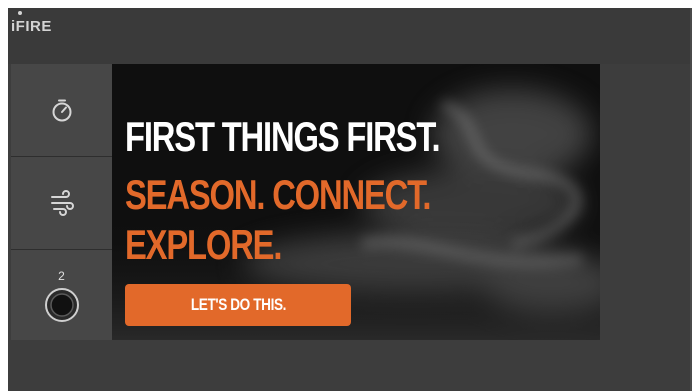 Image resolution: width=696 pixels, height=391 pixels. I want to click on banner-headline-line1: FIRST THINGS FIRST., so click(283, 136).